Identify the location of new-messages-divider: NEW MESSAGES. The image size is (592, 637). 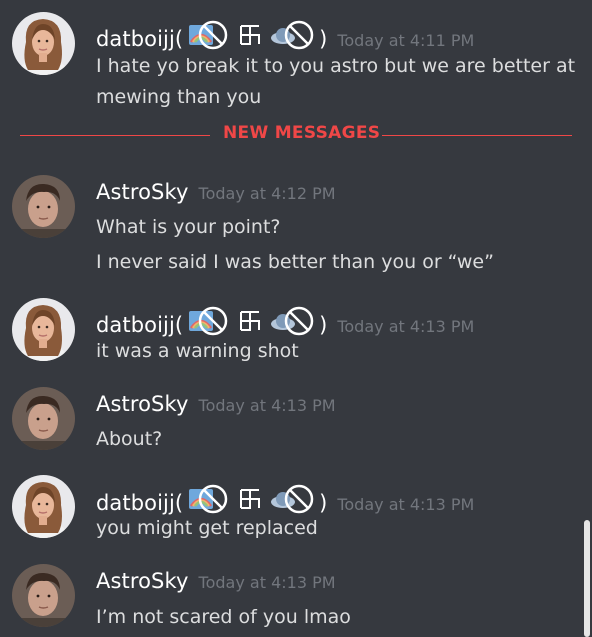
(296, 133).